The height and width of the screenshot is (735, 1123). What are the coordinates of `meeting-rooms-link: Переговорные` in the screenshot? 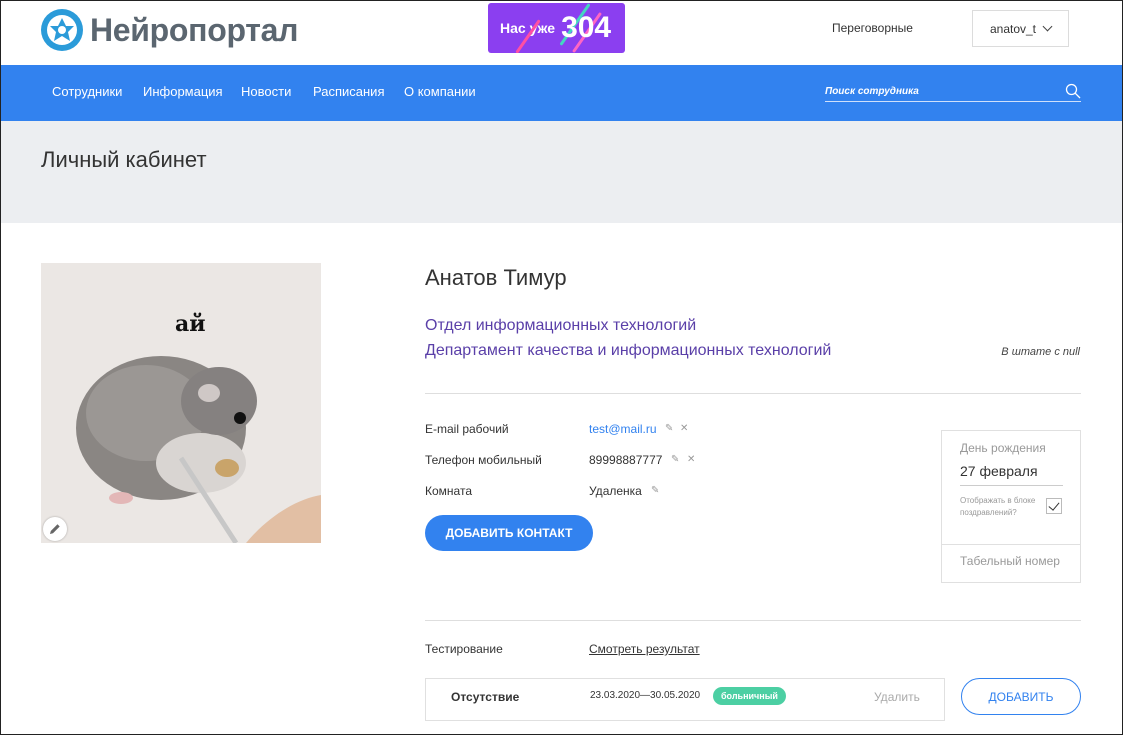 It's located at (872, 28).